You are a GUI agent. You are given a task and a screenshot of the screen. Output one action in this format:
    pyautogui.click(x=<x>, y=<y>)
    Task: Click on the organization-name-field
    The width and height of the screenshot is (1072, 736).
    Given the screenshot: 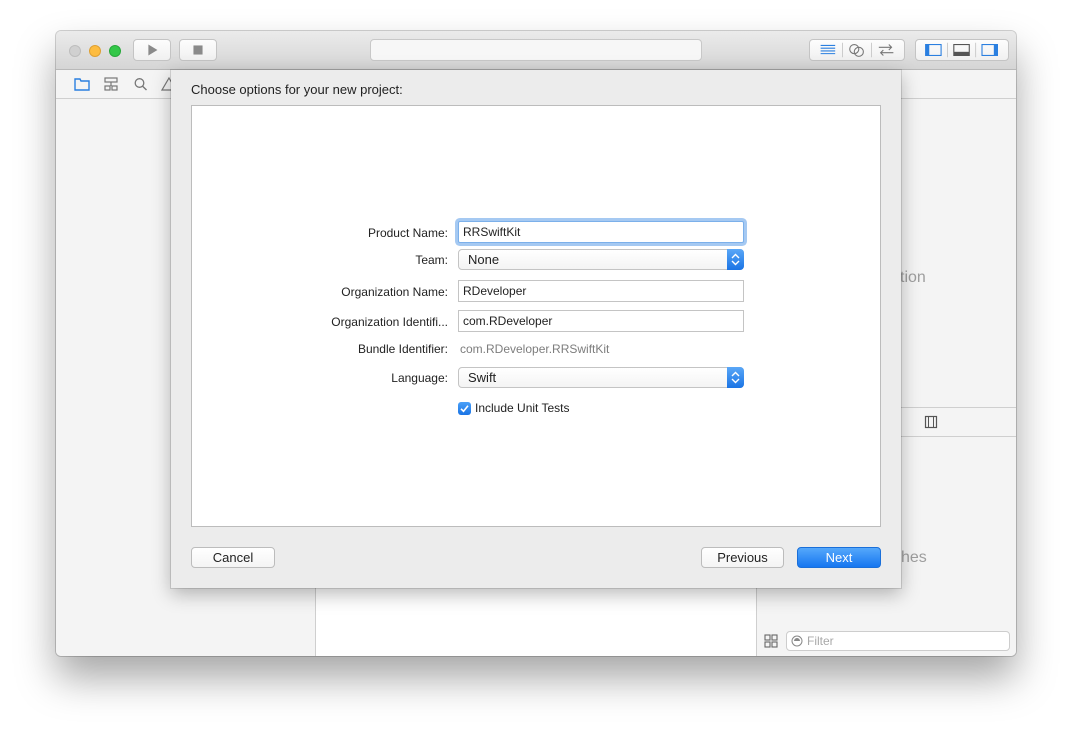 What is the action you would take?
    pyautogui.click(x=601, y=291)
    